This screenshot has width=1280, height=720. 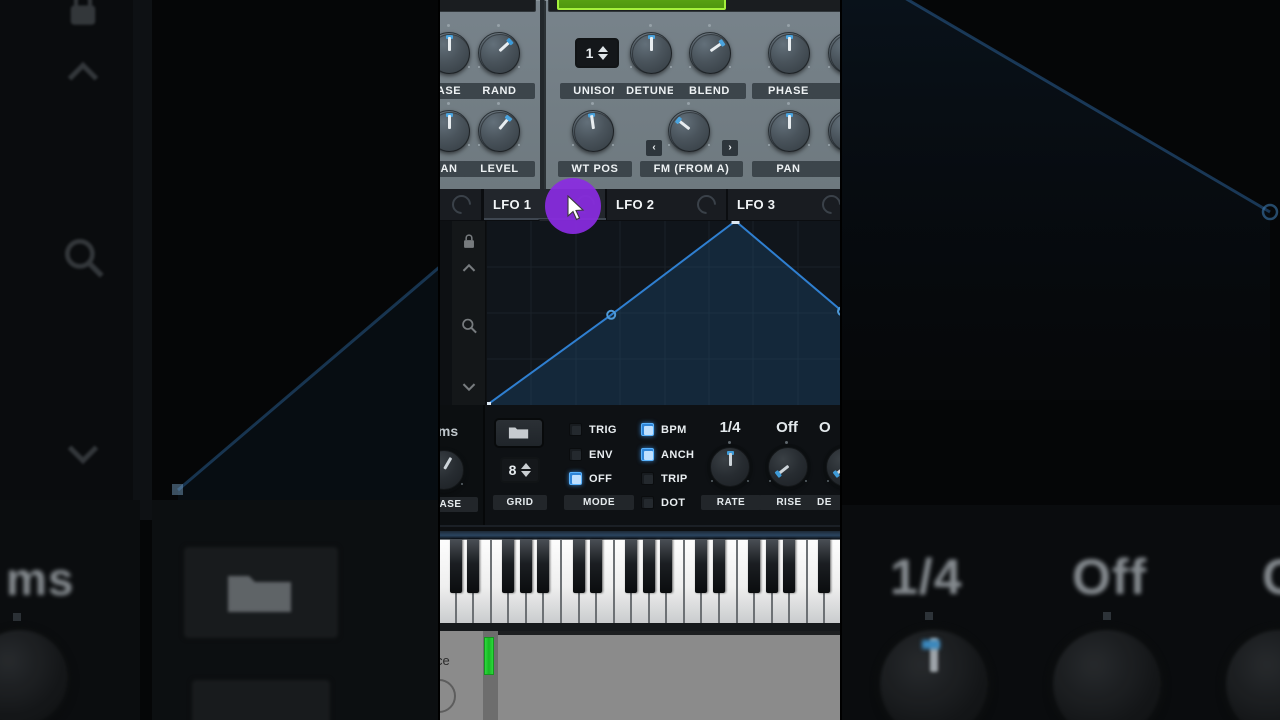 I want to click on lfo-tab-previous, so click(x=460, y=204).